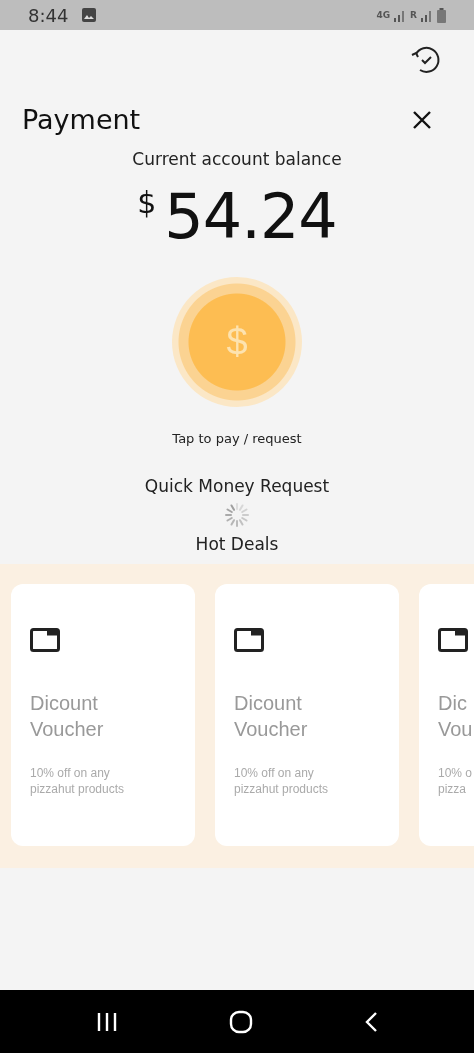 The height and width of the screenshot is (1053, 474). Describe the element at coordinates (237, 544) in the screenshot. I see `section-title: Hot Deals` at that location.